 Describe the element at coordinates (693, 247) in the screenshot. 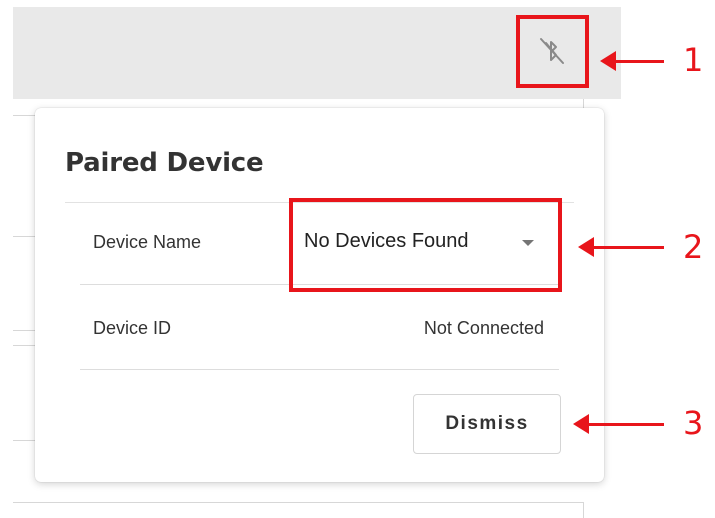

I see `callout-number-2: 2` at that location.